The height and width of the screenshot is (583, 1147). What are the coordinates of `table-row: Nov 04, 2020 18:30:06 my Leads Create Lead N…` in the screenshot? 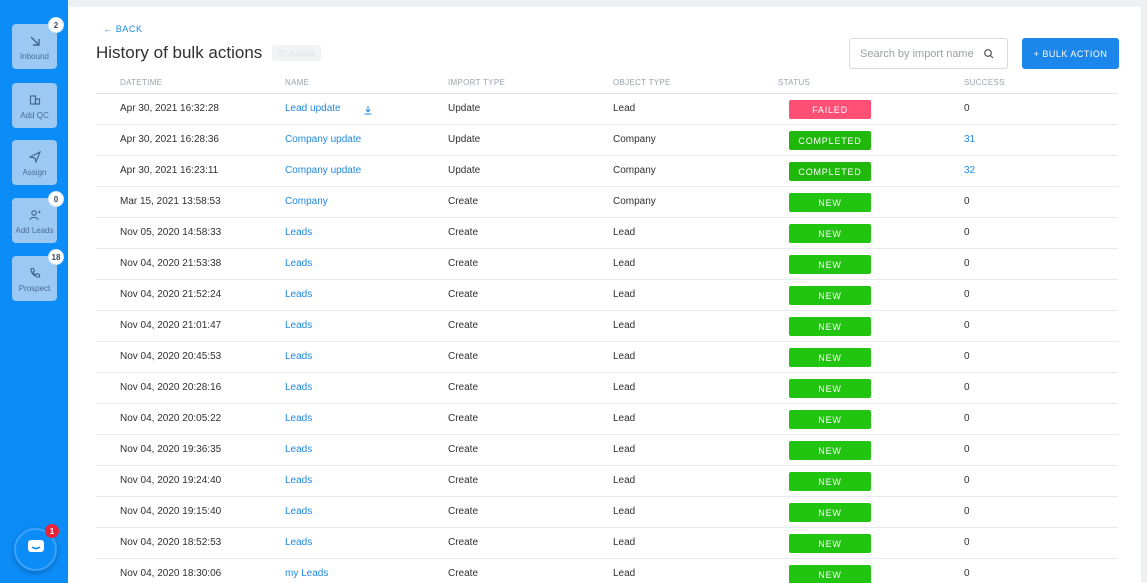 It's located at (607, 571).